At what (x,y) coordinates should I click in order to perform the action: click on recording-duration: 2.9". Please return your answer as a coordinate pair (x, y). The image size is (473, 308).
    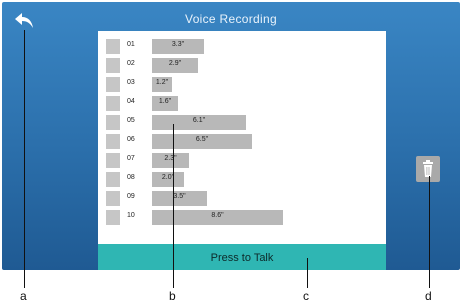
    Looking at the image, I should click on (175, 63).